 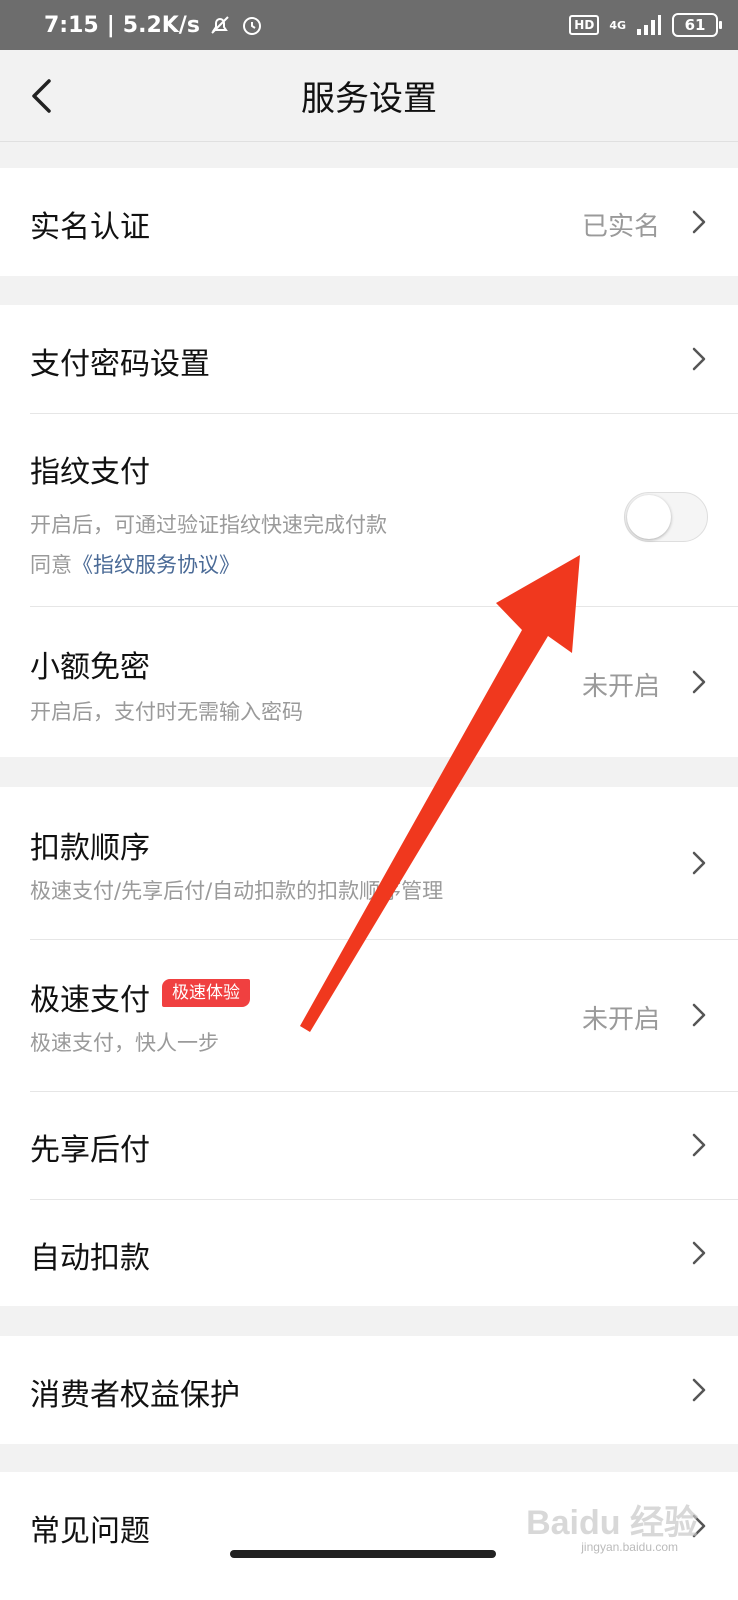 I want to click on fingerprint-toggle, so click(x=666, y=517).